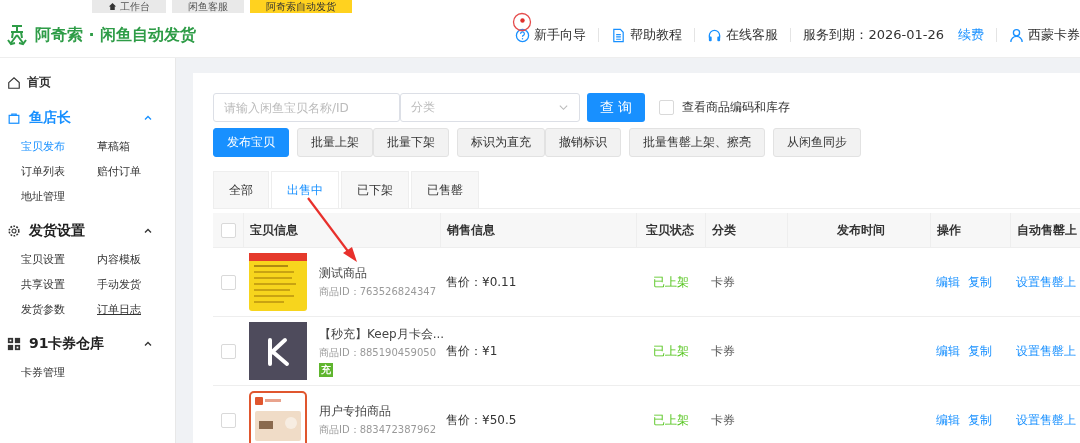 Image resolution: width=1080 pixels, height=443 pixels. What do you see at coordinates (647, 35) in the screenshot?
I see `header-link: 帮助教程` at bounding box center [647, 35].